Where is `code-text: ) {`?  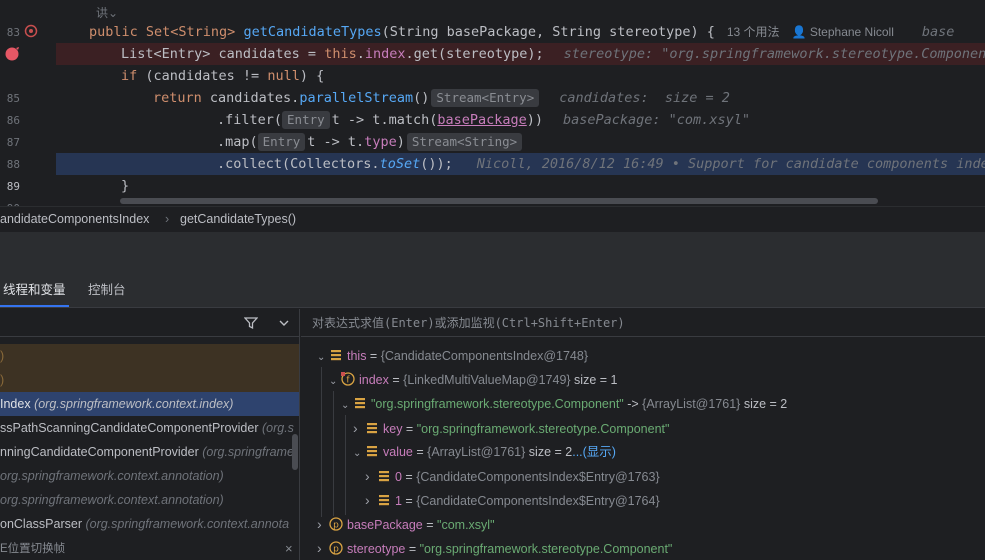
code-text: ) { is located at coordinates (312, 76).